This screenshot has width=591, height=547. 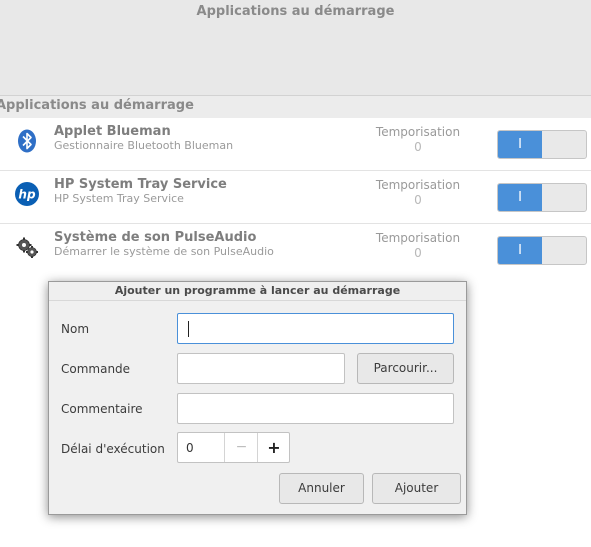 I want to click on app-name: Applet Blueman, so click(x=112, y=131).